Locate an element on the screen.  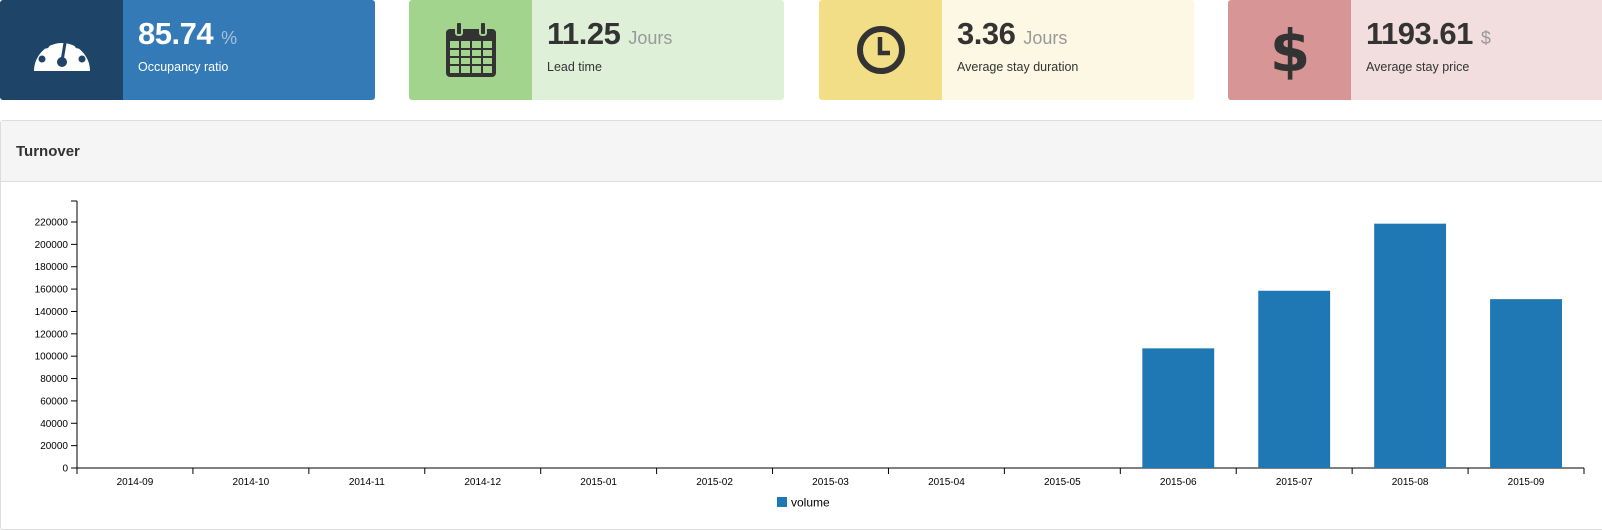
stat-lead-time: 11.25 Jours Lead time is located at coordinates (596, 50).